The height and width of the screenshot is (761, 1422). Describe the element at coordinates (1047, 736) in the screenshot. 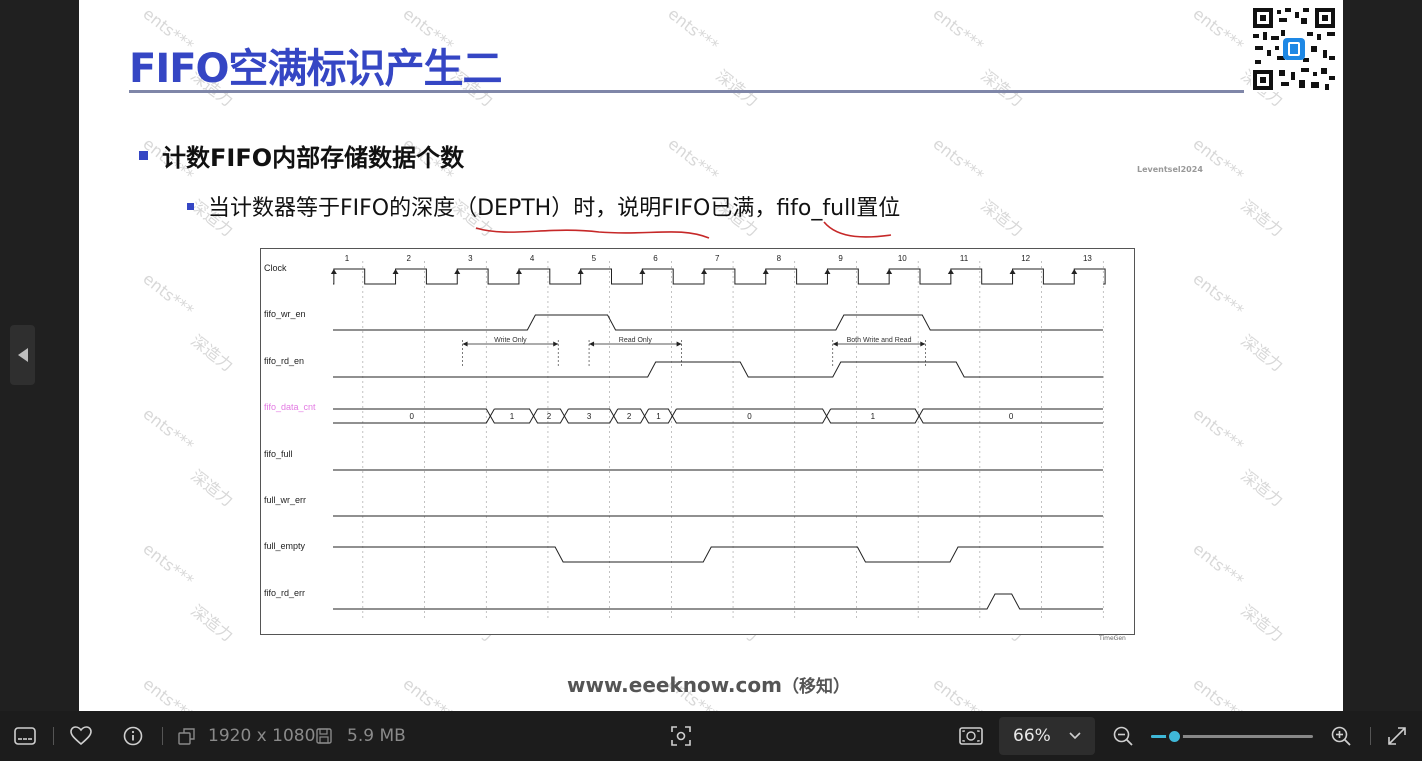

I see `zoom-level-dropdown: 66%` at that location.